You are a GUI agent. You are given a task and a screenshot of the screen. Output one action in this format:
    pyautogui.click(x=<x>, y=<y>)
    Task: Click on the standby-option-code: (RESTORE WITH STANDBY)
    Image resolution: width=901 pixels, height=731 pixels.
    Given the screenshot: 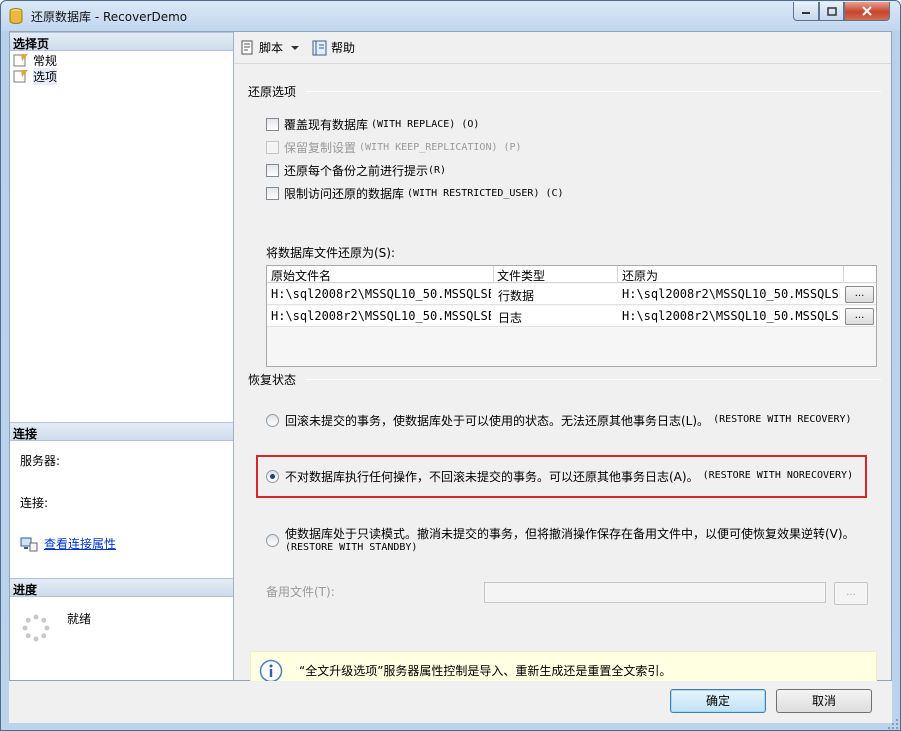 What is the action you would take?
    pyautogui.click(x=351, y=547)
    